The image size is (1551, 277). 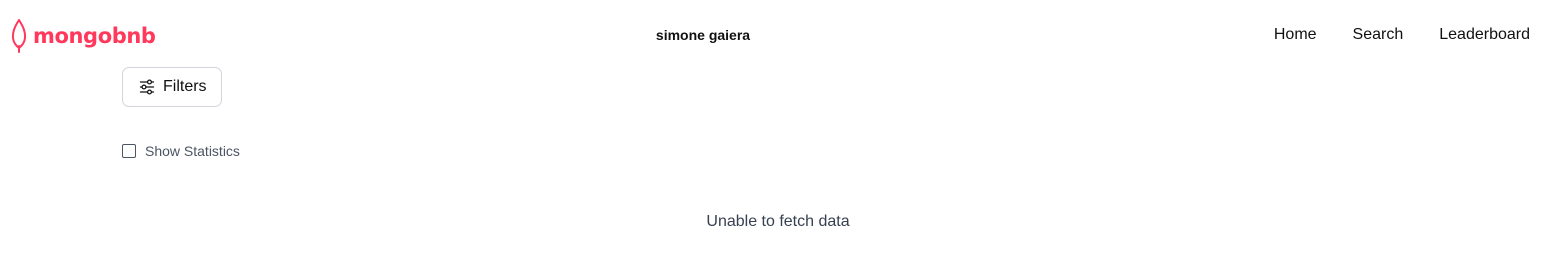 What do you see at coordinates (1484, 35) in the screenshot?
I see `nav-leaderboard-link: Leaderboard` at bounding box center [1484, 35].